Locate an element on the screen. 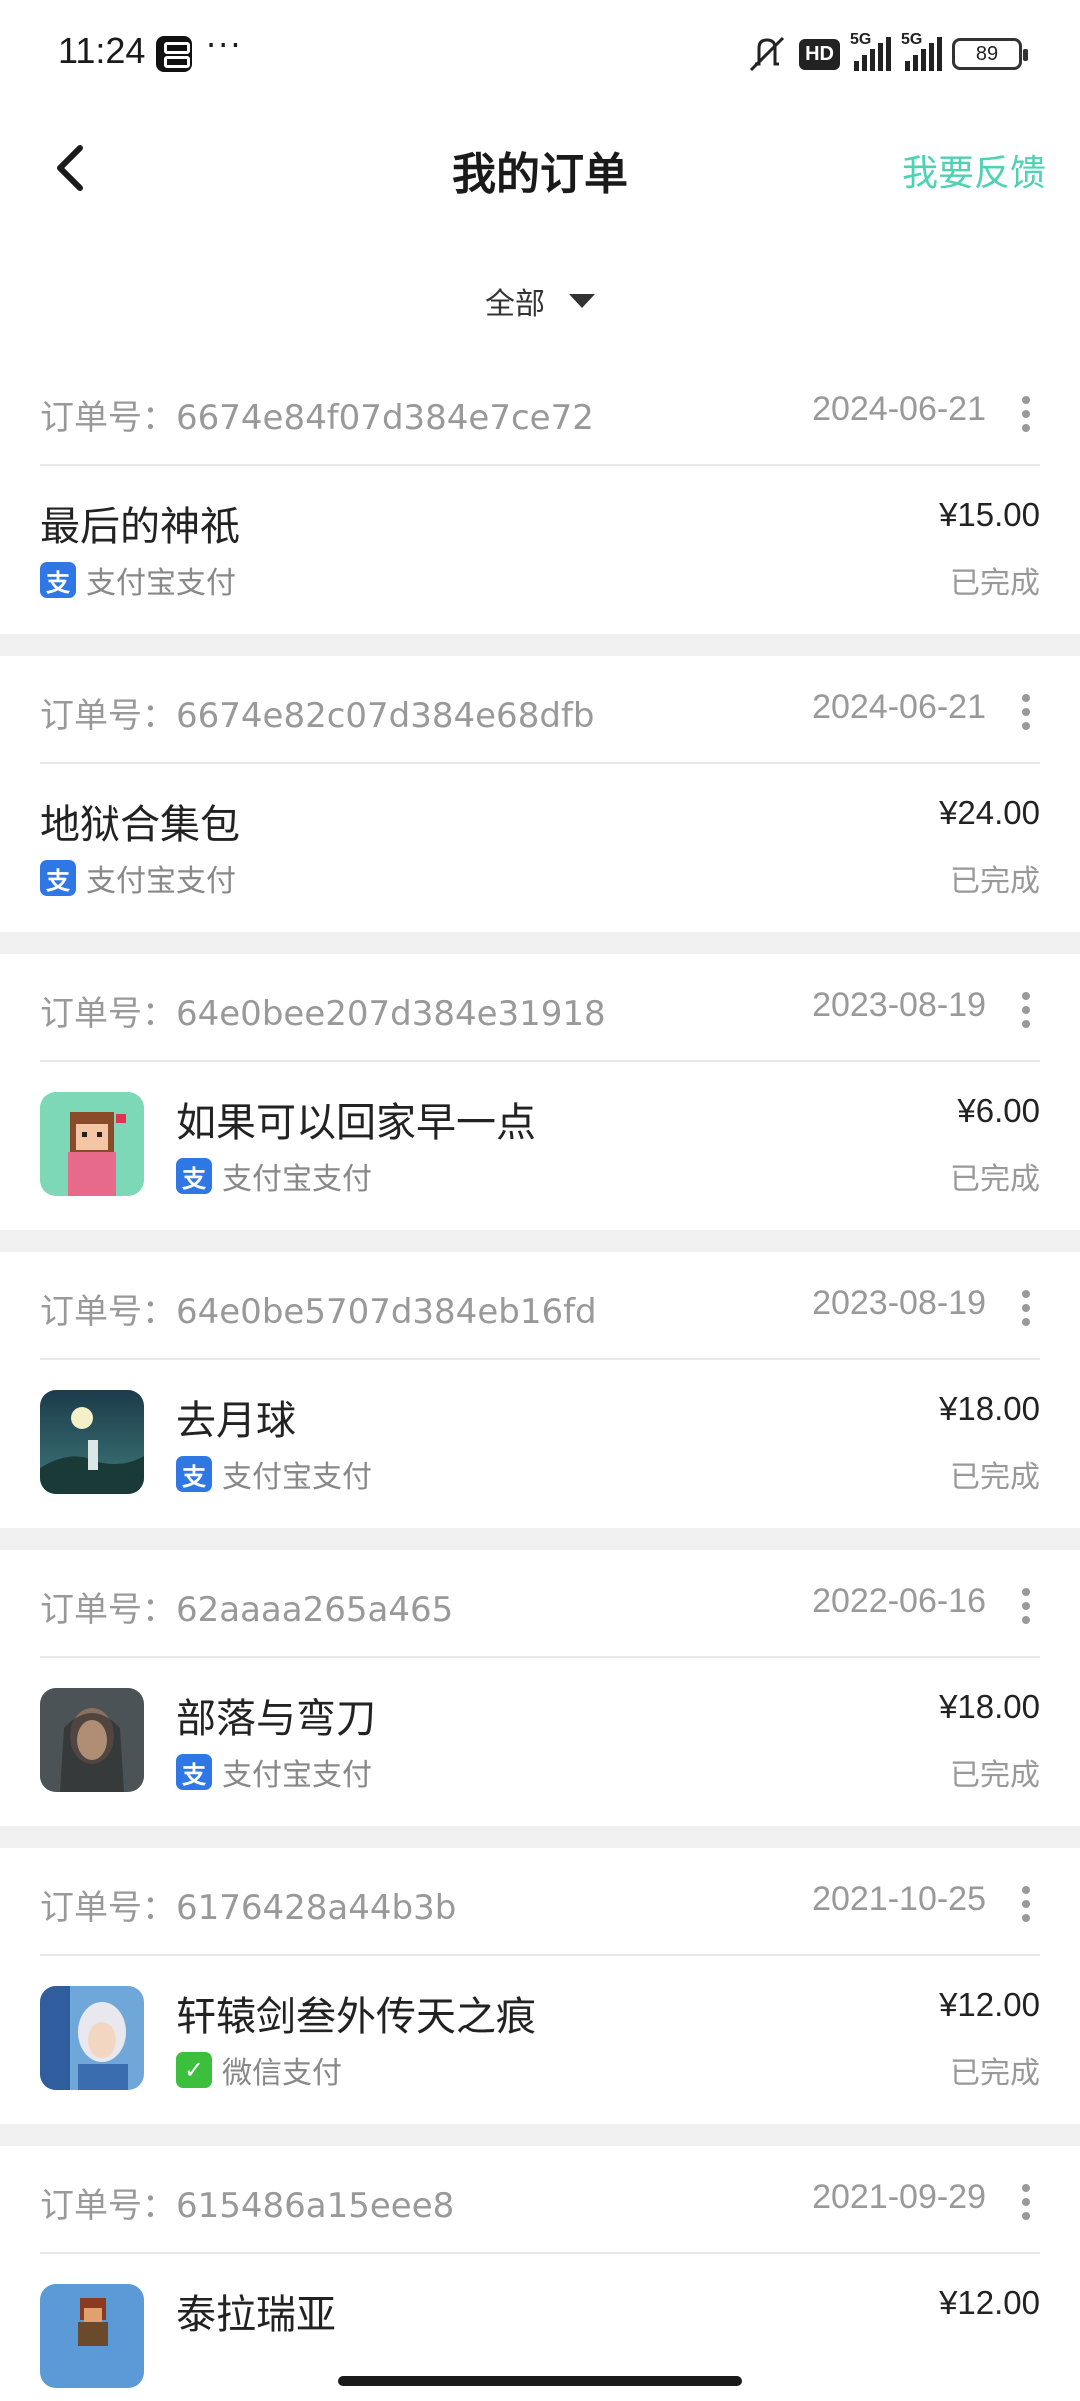  product-name: 地狱合集包 is located at coordinates (140, 825).